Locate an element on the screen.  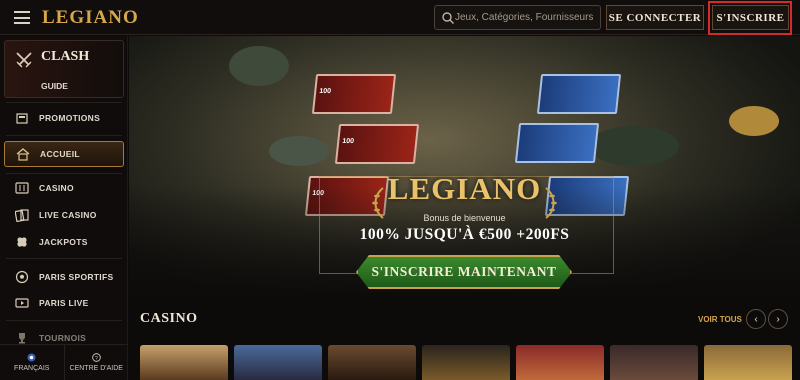
help-icon: ? is located at coordinates (96, 357).